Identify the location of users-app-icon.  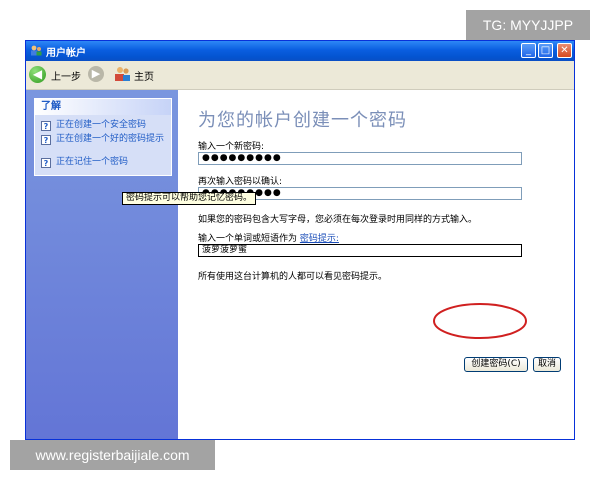
(36, 50).